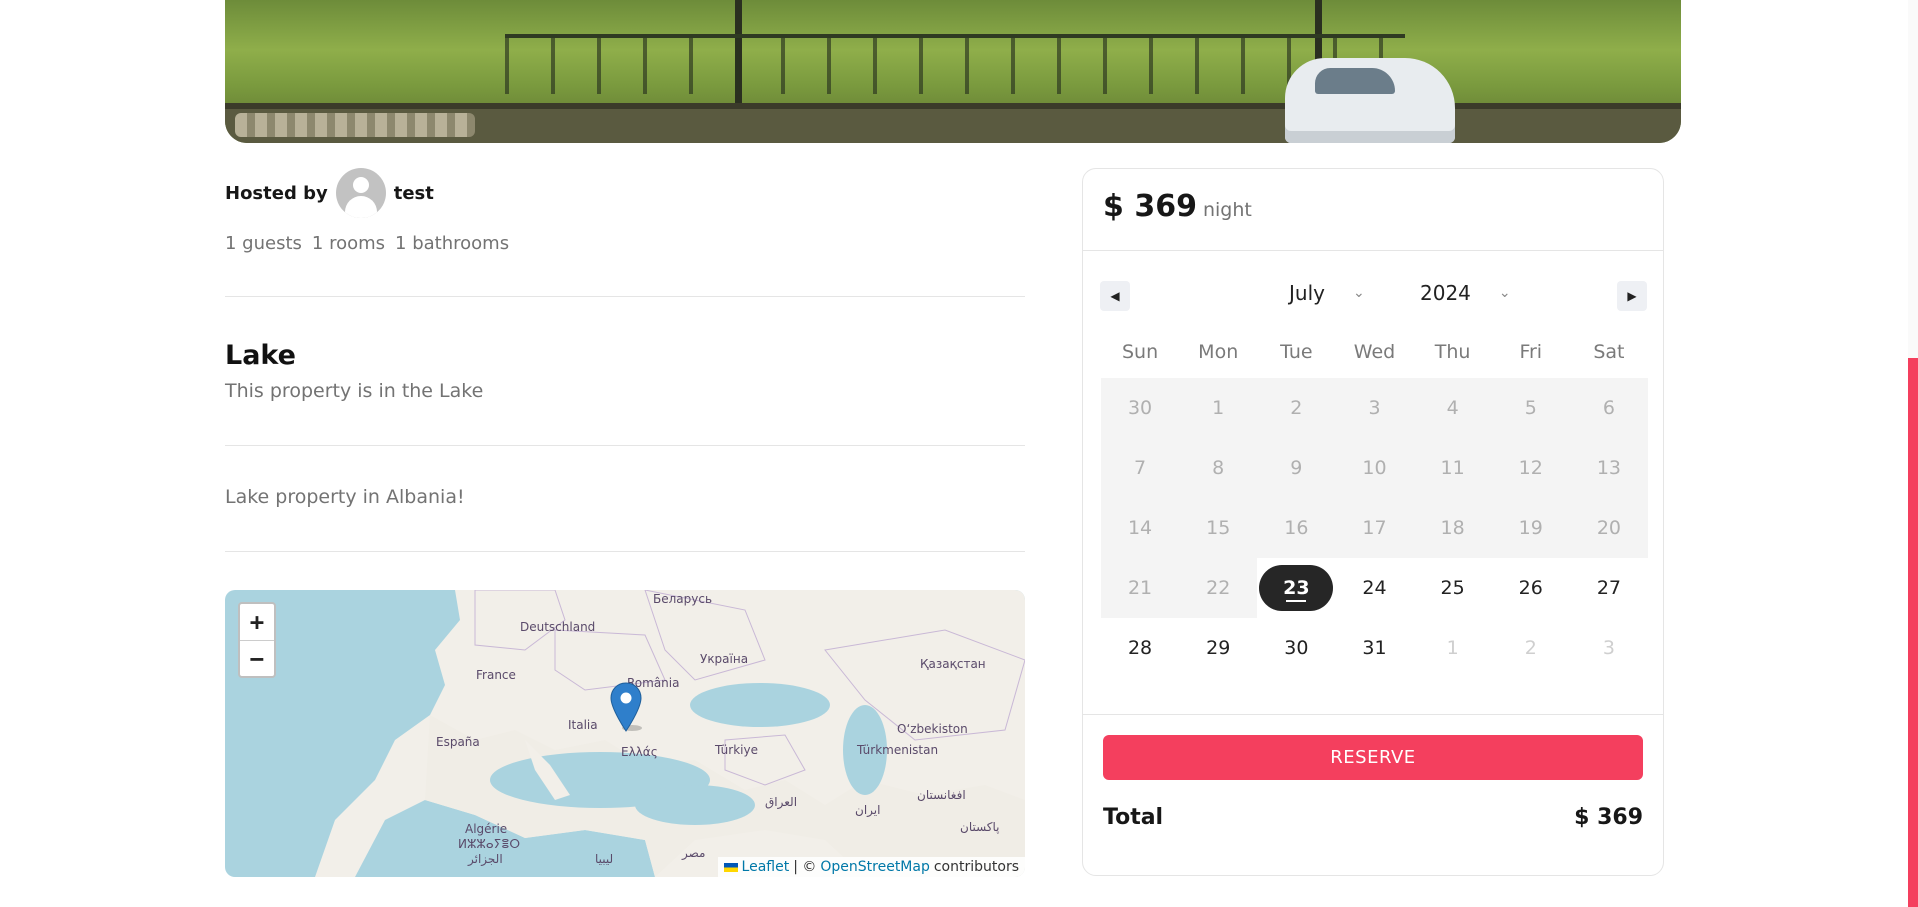 The width and height of the screenshot is (1918, 907). What do you see at coordinates (932, 729) in the screenshot?
I see `map-label: Oʻzbekiston` at bounding box center [932, 729].